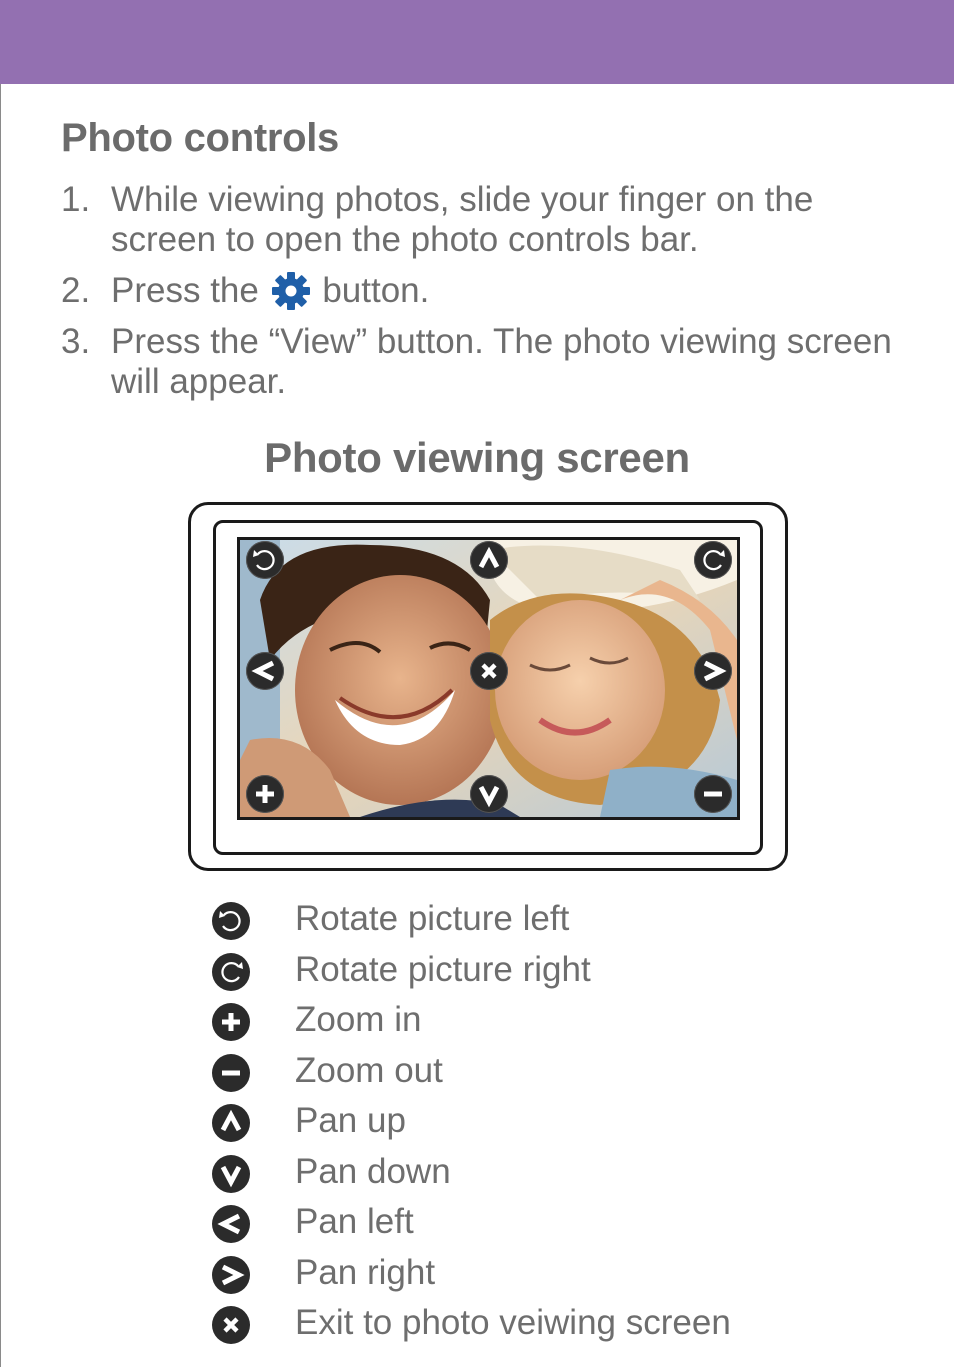 The width and height of the screenshot is (954, 1367). What do you see at coordinates (200, 138) in the screenshot?
I see `section-title: Photo controls` at bounding box center [200, 138].